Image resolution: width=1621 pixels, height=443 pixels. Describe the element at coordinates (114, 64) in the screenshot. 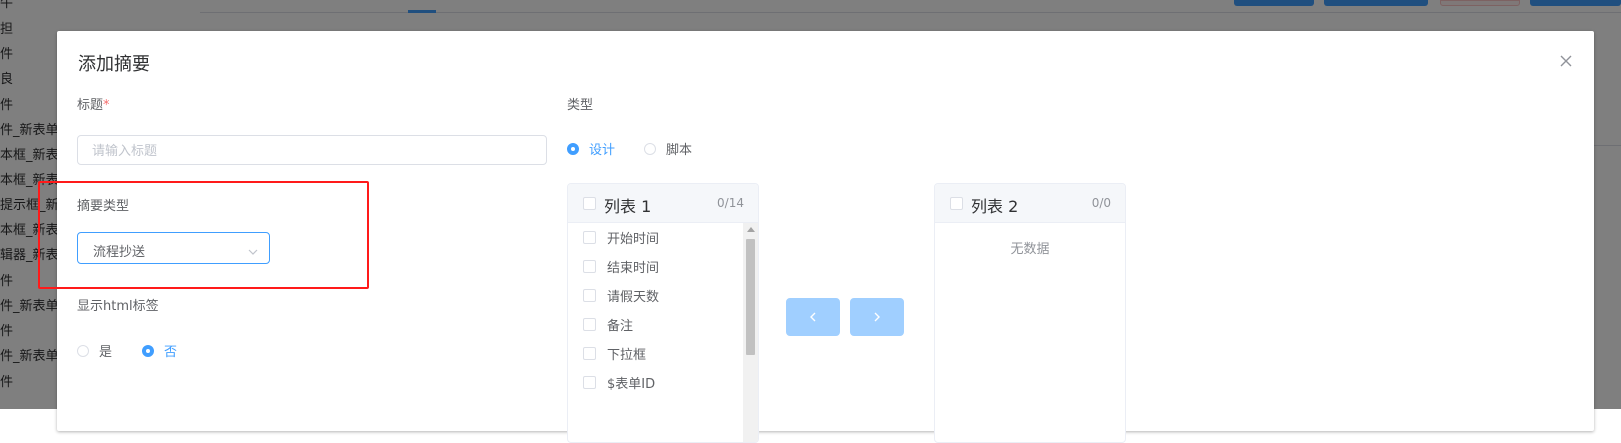

I see `dialog-title: 添加摘要` at that location.